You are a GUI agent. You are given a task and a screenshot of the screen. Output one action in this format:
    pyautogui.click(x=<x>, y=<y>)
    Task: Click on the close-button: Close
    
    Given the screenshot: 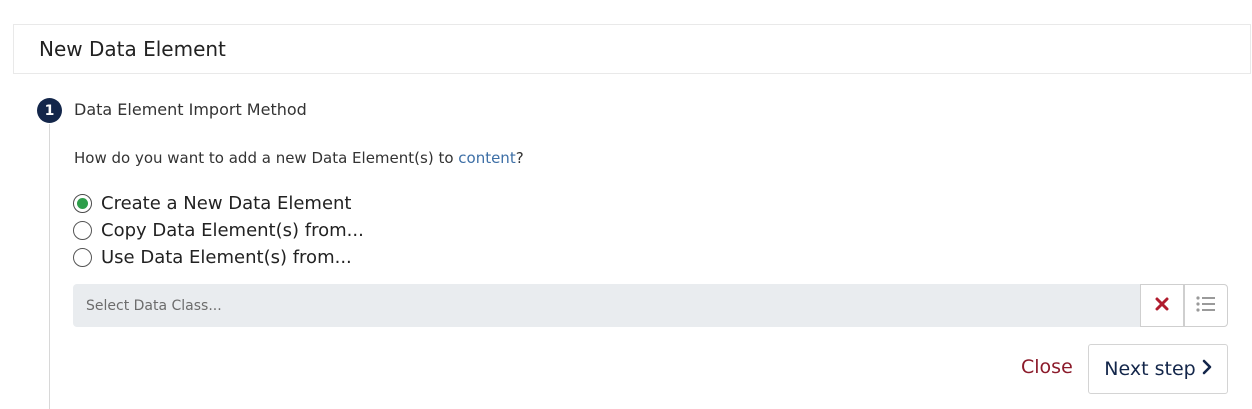 What is the action you would take?
    pyautogui.click(x=1047, y=367)
    